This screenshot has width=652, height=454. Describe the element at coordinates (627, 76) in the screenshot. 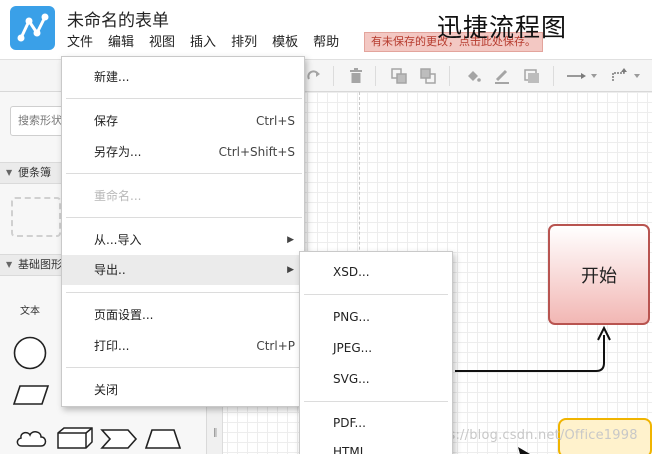

I see `waypoint-icon` at that location.